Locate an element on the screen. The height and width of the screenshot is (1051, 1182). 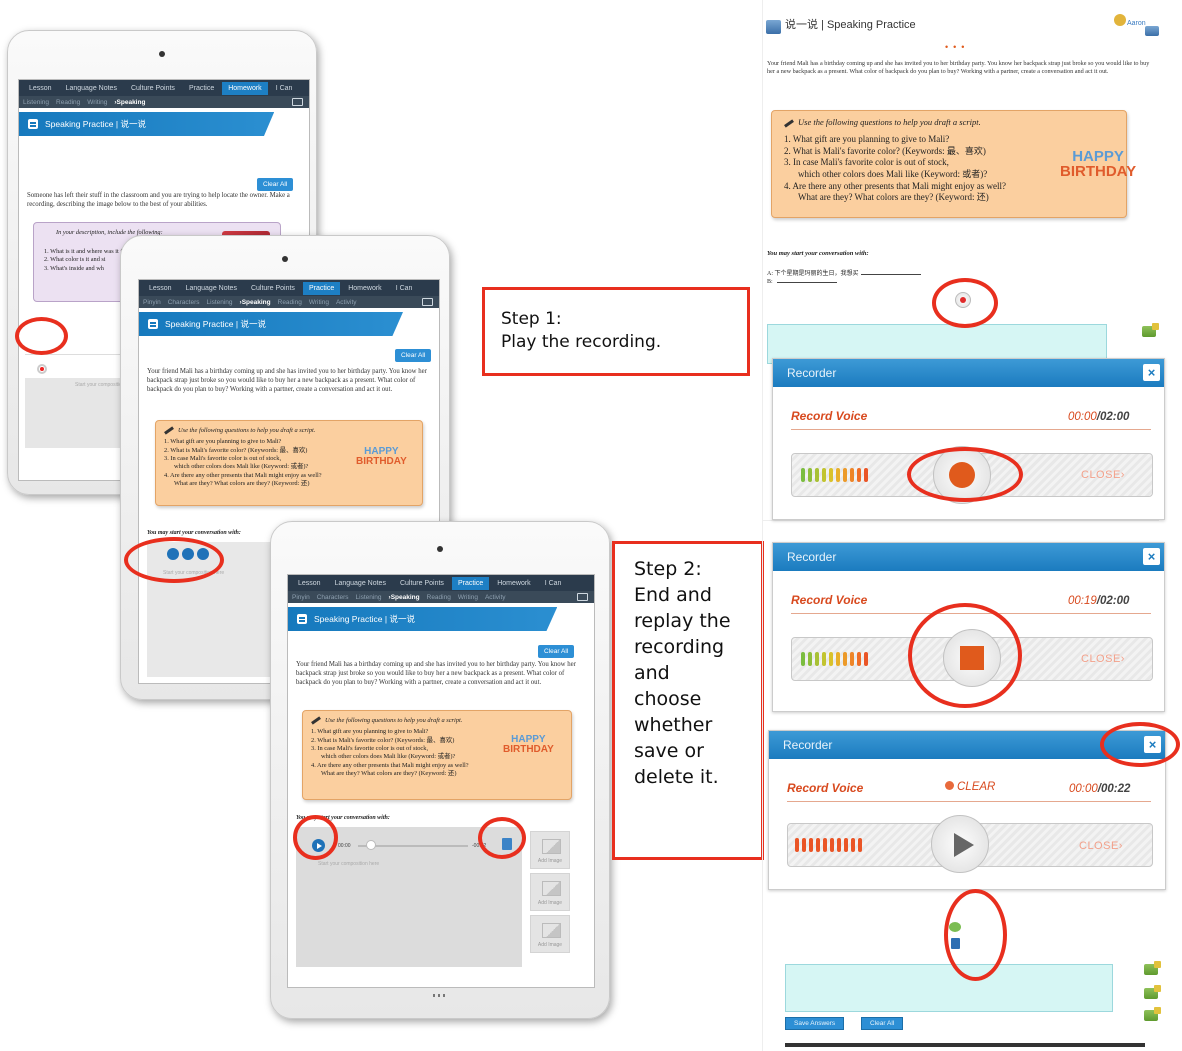
user-avatar-icon is located at coordinates (1120, 20).